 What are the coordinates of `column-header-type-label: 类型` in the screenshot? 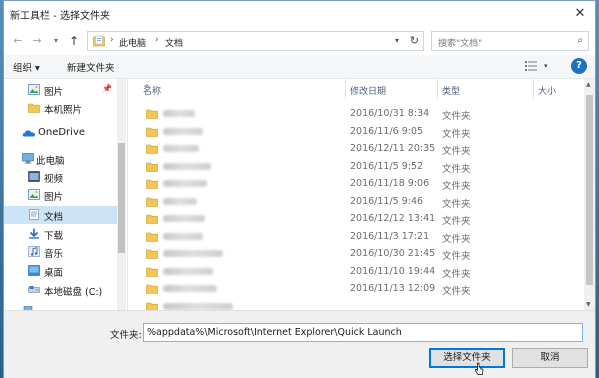 It's located at (451, 92).